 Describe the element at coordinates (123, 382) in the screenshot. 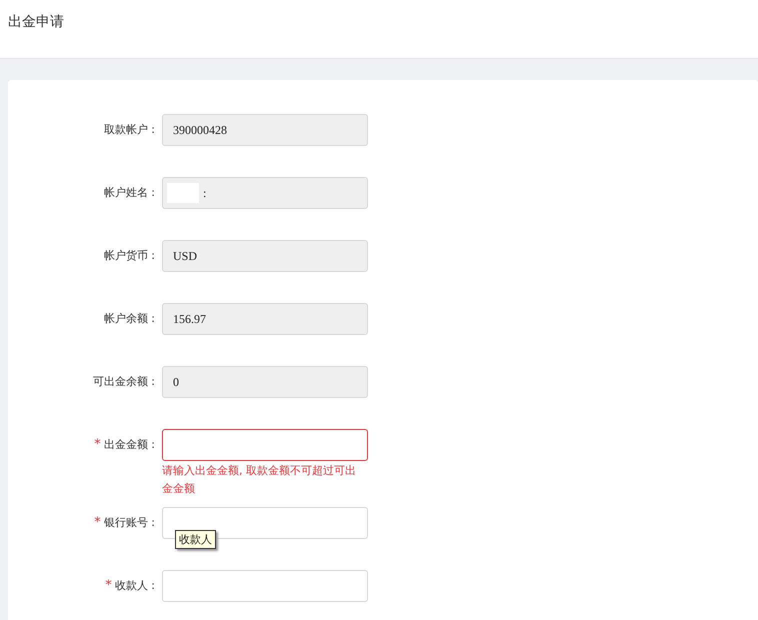

I see `field-label: 可出金余额 :` at that location.